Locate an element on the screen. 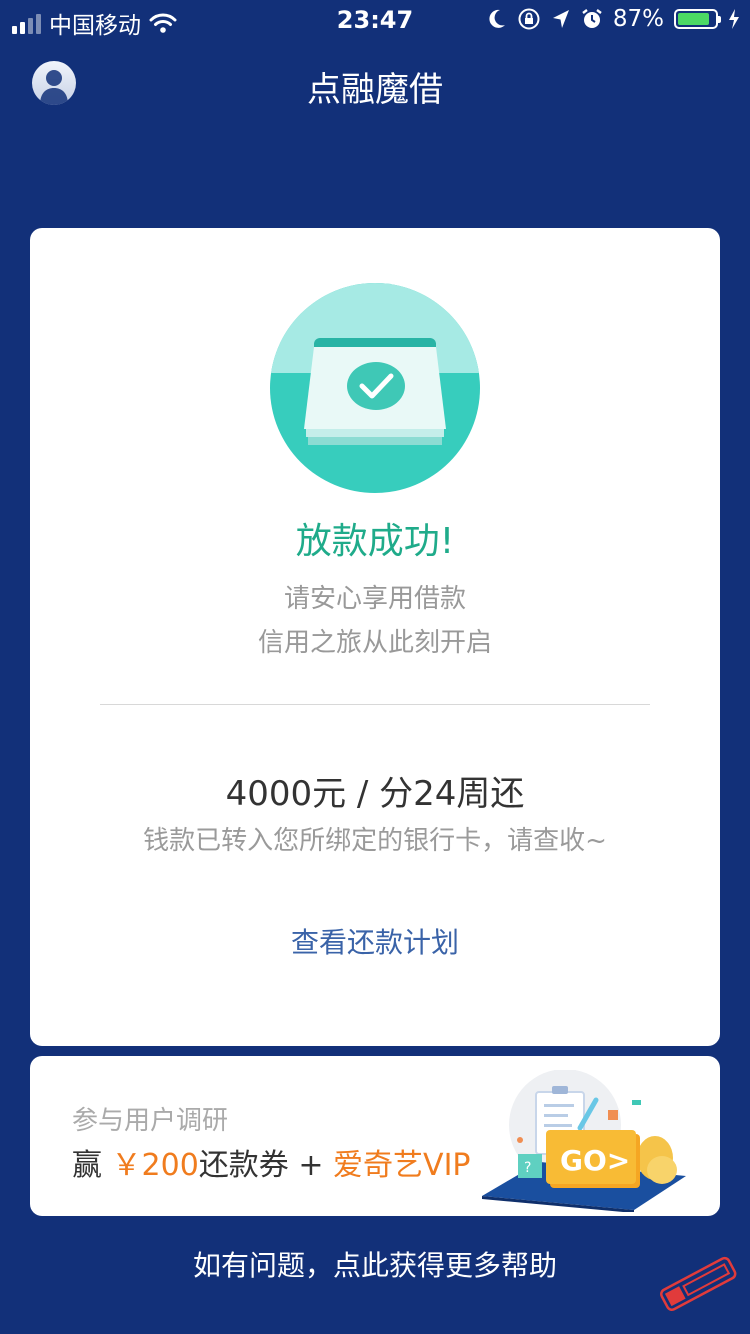  survey-reward: 赢 ￥200还款券 + 爱奇艺VIP is located at coordinates (271, 1162).